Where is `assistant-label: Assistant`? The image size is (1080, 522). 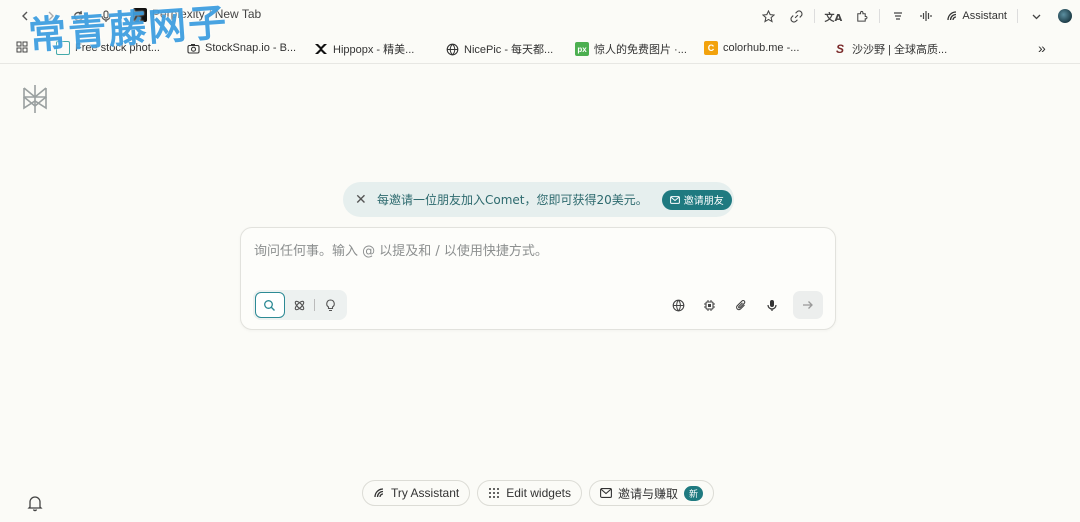 assistant-label: Assistant is located at coordinates (984, 16).